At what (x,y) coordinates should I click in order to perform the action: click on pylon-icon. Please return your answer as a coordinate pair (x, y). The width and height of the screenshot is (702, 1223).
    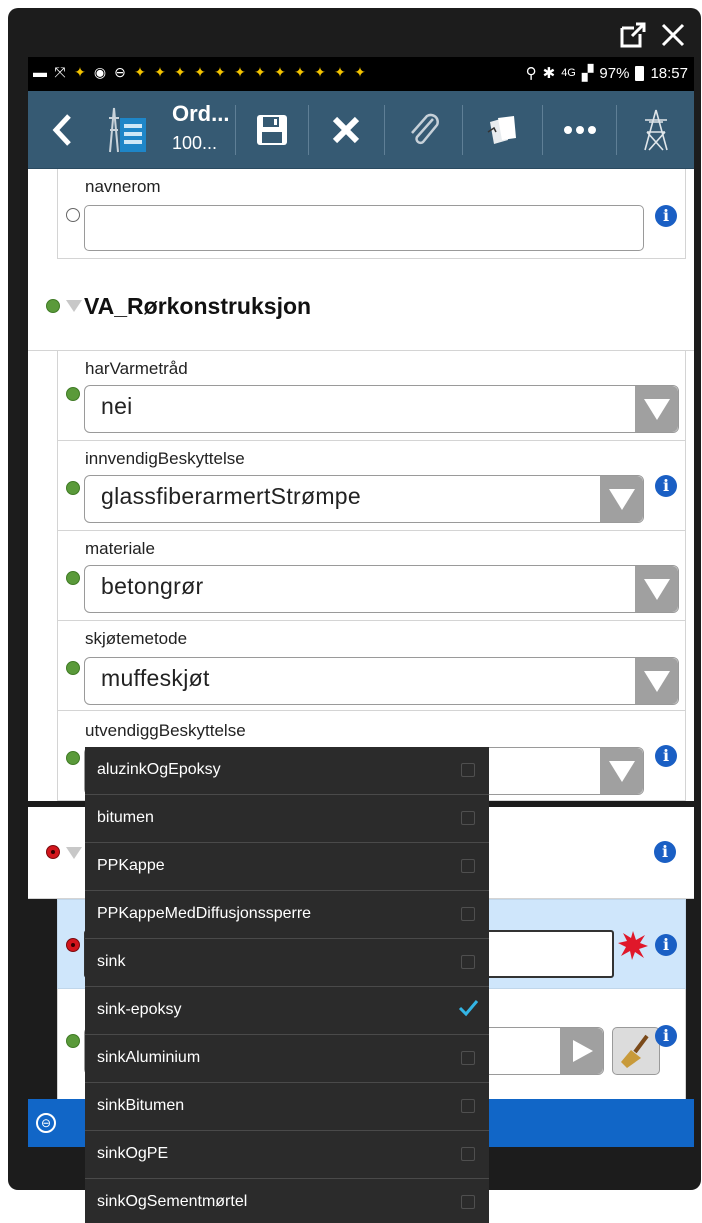
    Looking at the image, I should click on (656, 130).